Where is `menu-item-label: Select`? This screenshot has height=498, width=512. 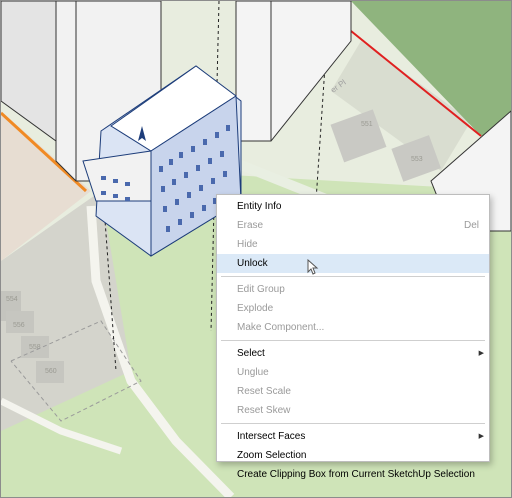 menu-item-label: Select is located at coordinates (251, 353).